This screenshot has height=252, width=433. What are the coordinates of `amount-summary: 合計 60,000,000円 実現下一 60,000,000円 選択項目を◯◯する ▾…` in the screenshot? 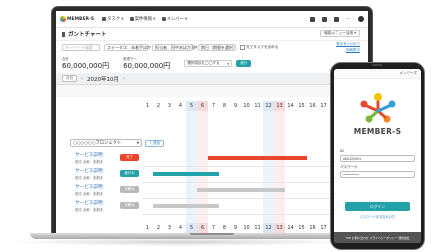 It's located at (212, 63).